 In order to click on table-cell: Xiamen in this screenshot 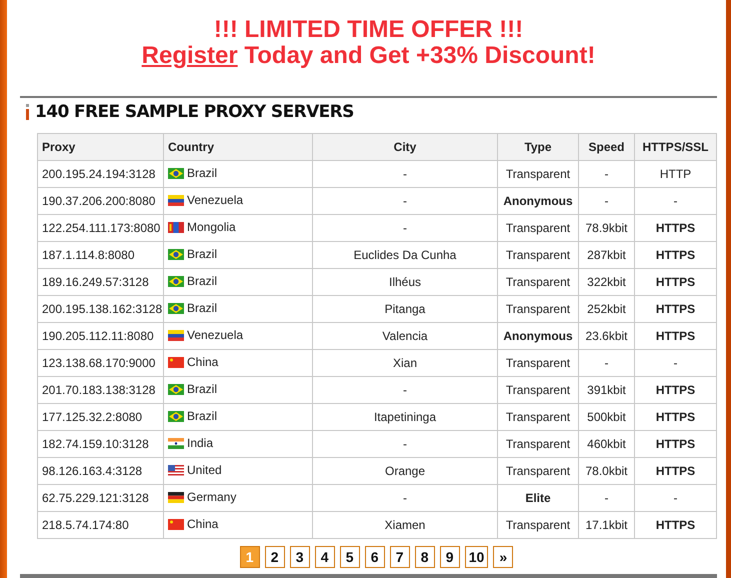, I will do `click(405, 525)`.